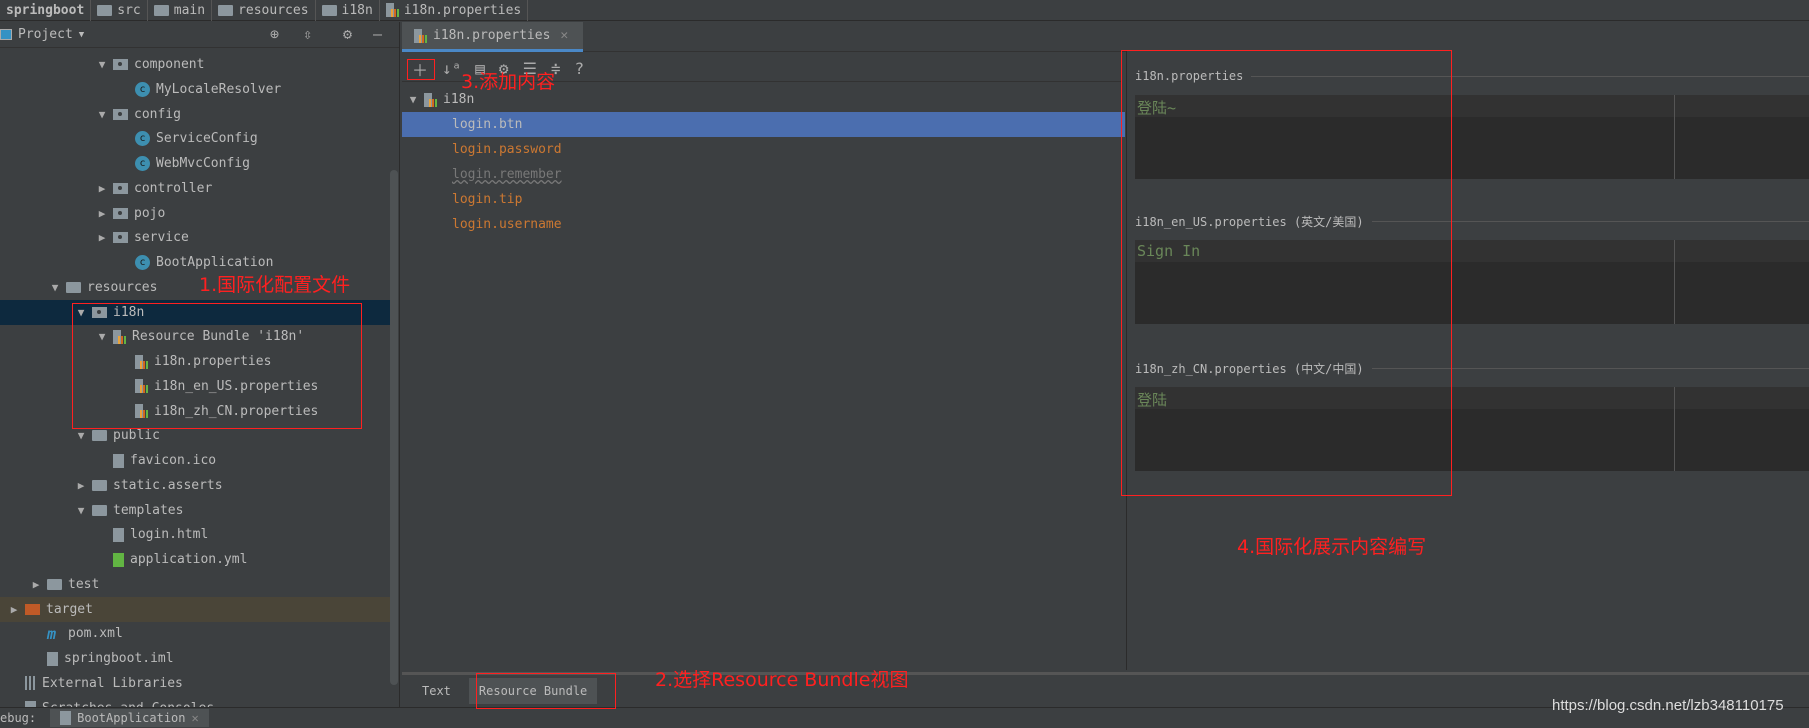  Describe the element at coordinates (215, 262) in the screenshot. I see `tree-item-label: BootApplication` at that location.